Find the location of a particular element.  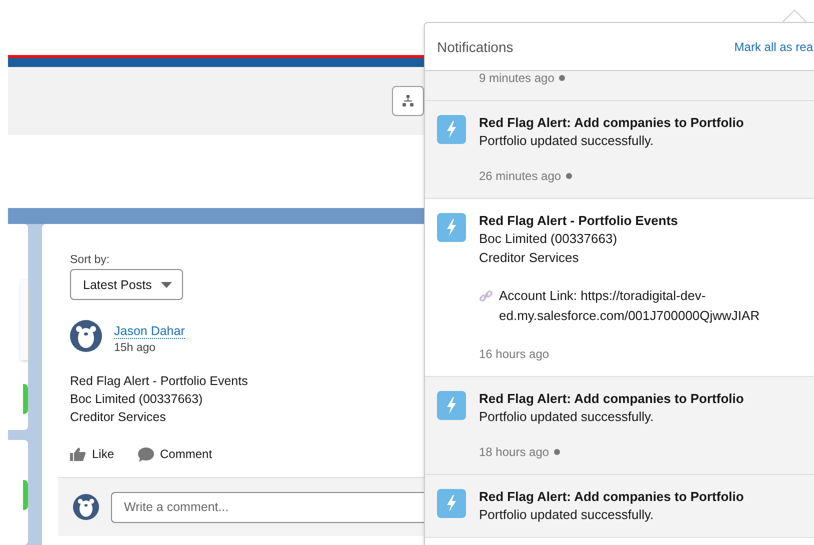

sort-dropdown: Latest Posts is located at coordinates (126, 284).